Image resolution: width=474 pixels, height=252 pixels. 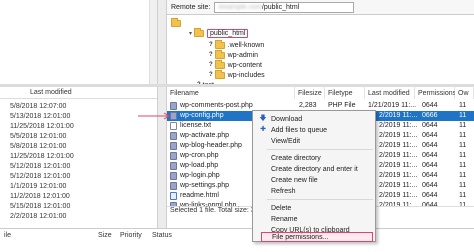 I want to click on list-item: 5/8/2018 12:07:00, so click(x=78, y=106).